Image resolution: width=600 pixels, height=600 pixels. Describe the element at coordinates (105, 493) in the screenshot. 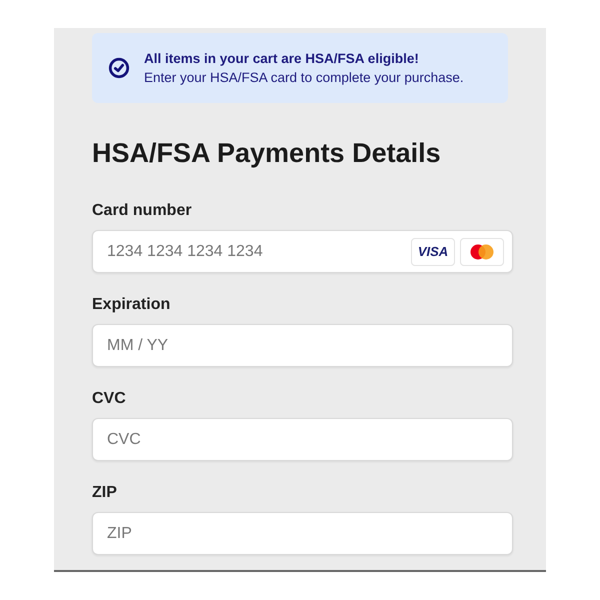

I see `field-label: ZIP` at that location.